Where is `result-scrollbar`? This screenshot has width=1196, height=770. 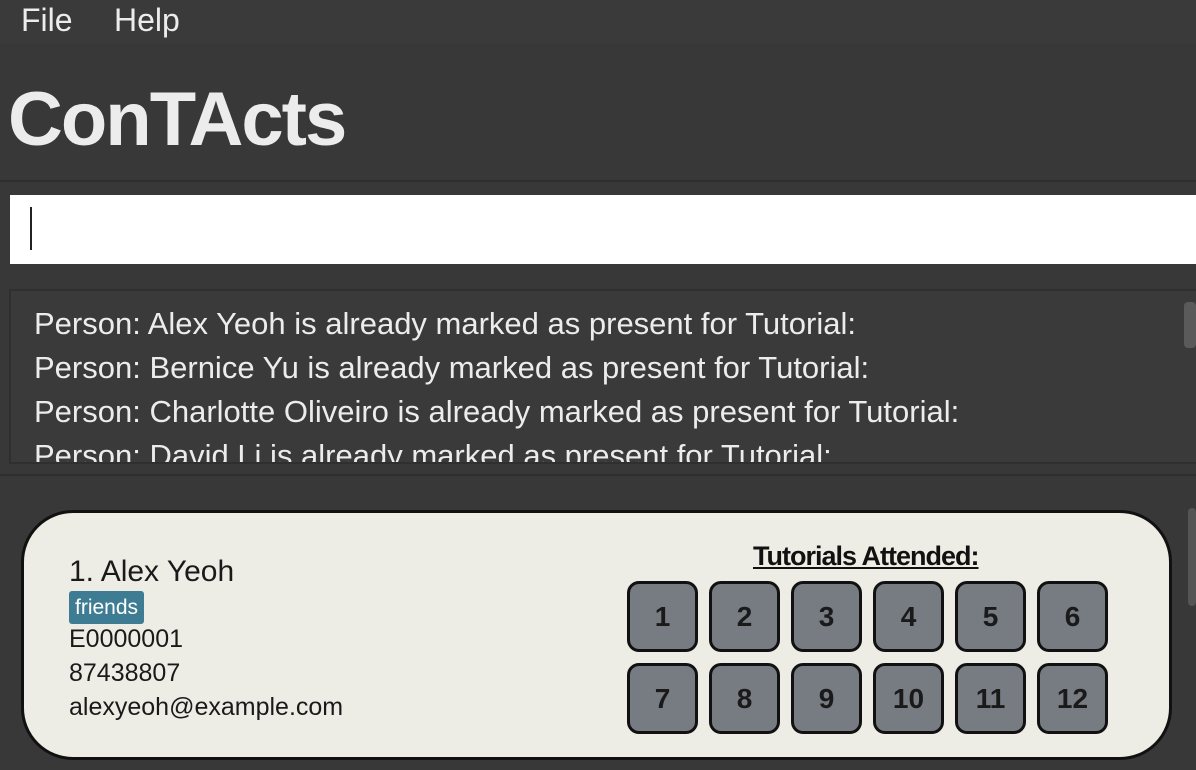 result-scrollbar is located at coordinates (1190, 325).